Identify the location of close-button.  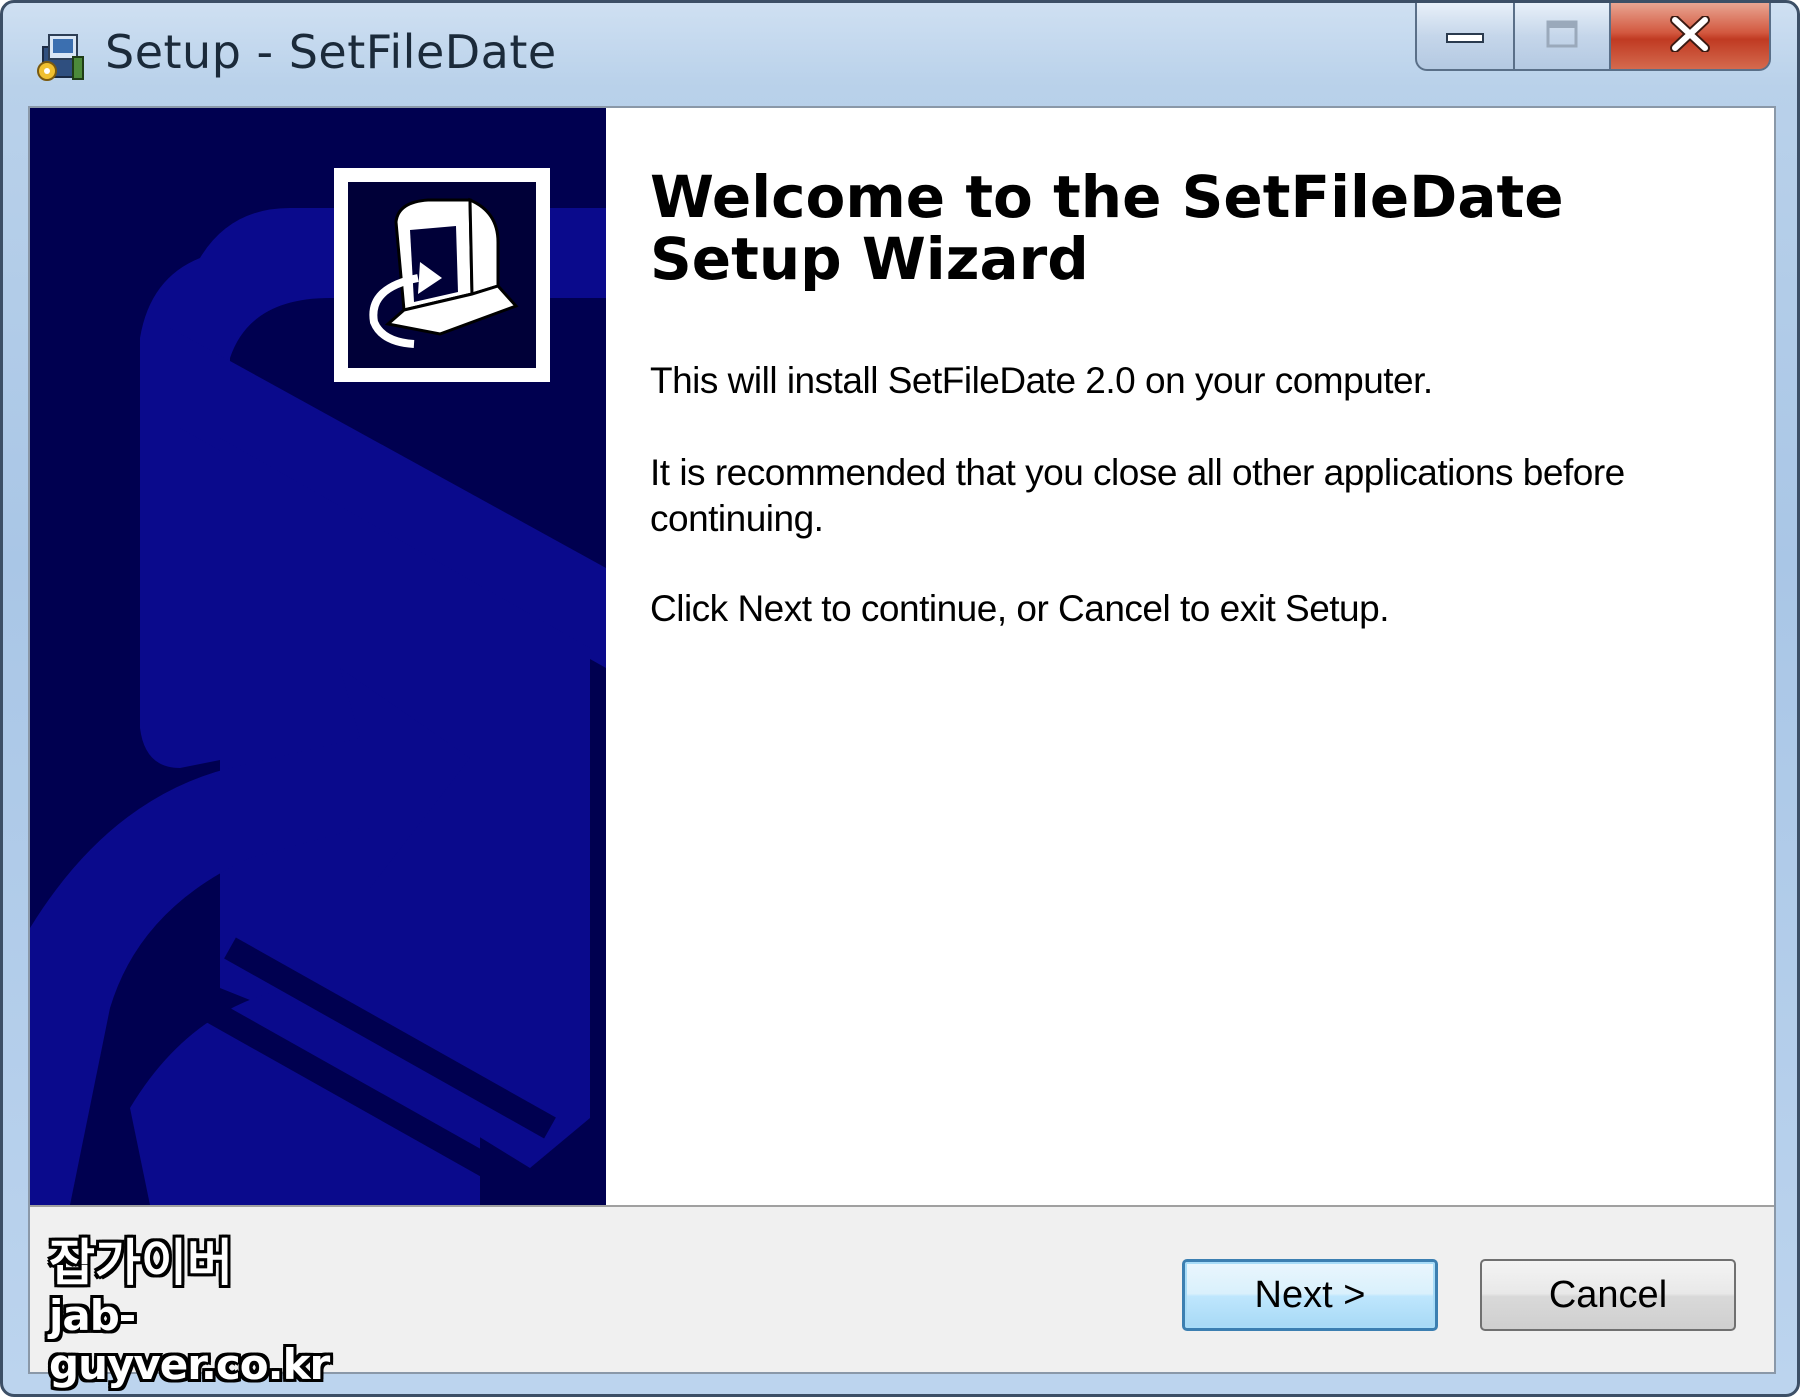
(1691, 37).